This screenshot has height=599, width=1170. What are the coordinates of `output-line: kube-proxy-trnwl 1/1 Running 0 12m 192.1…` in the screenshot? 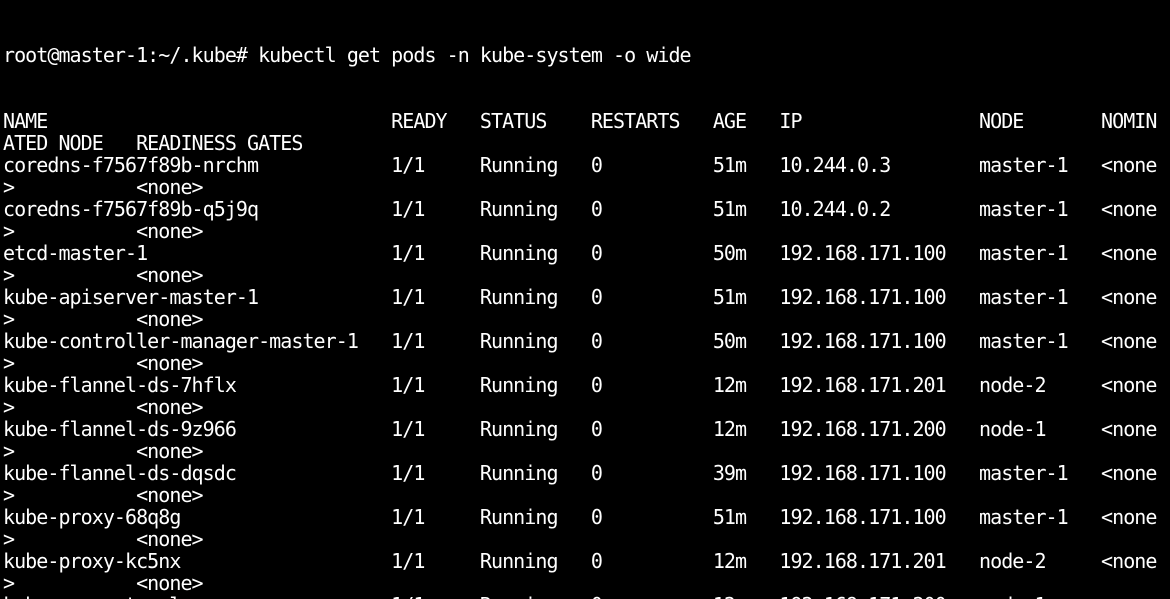 It's located at (586, 596).